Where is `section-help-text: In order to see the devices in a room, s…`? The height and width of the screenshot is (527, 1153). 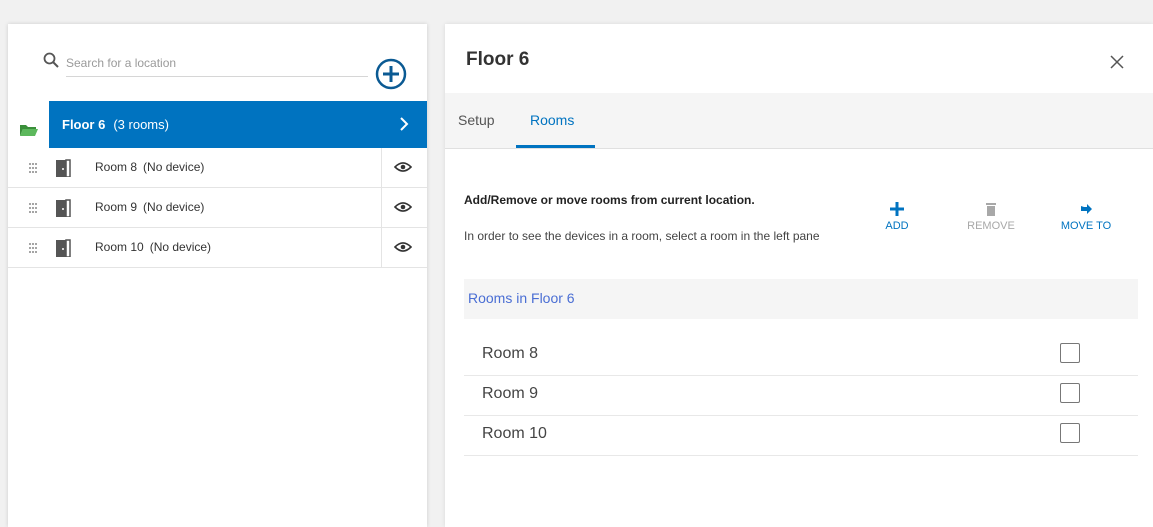 section-help-text: In order to see the devices in a room, s… is located at coordinates (642, 236).